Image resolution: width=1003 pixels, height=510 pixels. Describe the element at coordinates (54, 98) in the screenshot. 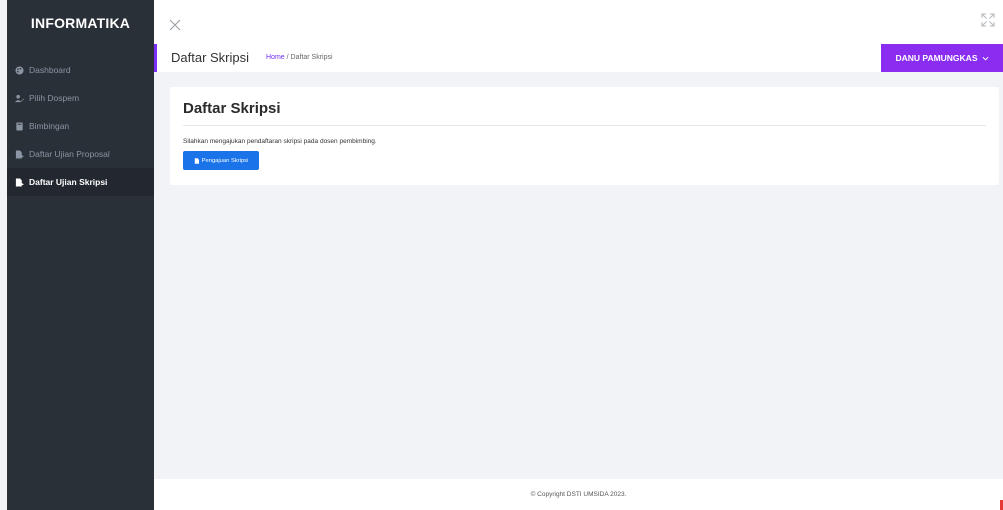

I see `sidebar-item-label: Pilih Dospem` at that location.